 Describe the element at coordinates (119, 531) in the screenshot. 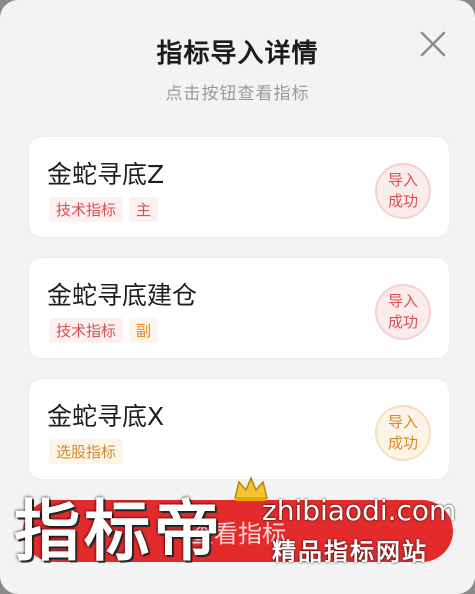

I see `watermark-brand: 指标帝` at that location.